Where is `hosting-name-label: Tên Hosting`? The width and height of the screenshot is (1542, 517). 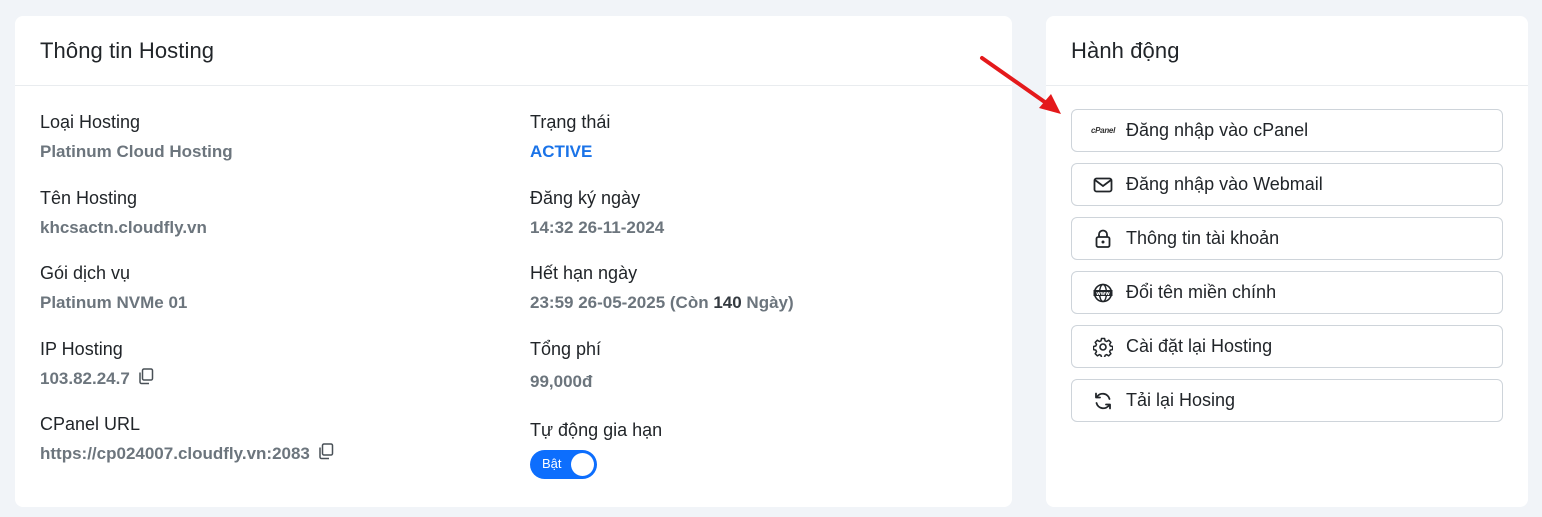 hosting-name-label: Tên Hosting is located at coordinates (89, 198).